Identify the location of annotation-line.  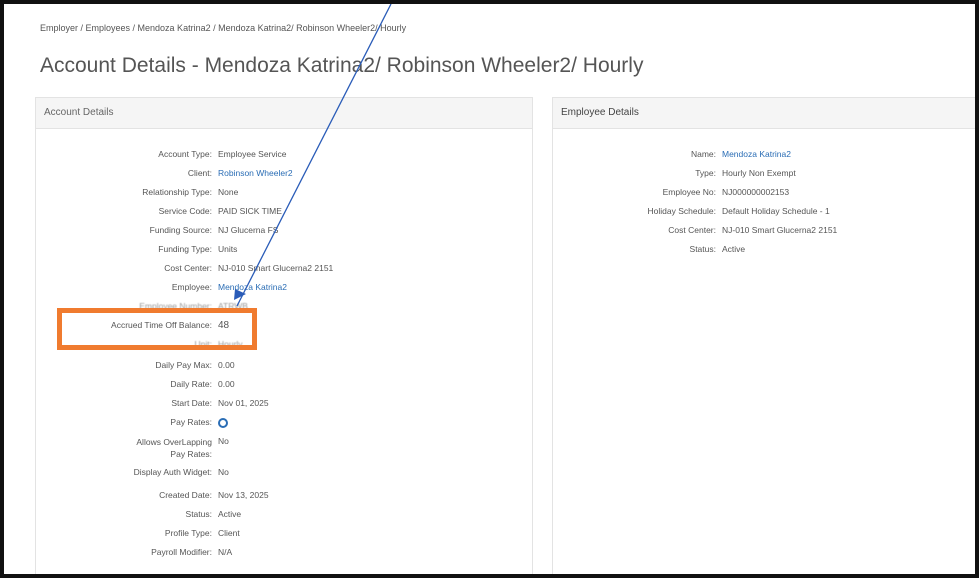
(314, 155).